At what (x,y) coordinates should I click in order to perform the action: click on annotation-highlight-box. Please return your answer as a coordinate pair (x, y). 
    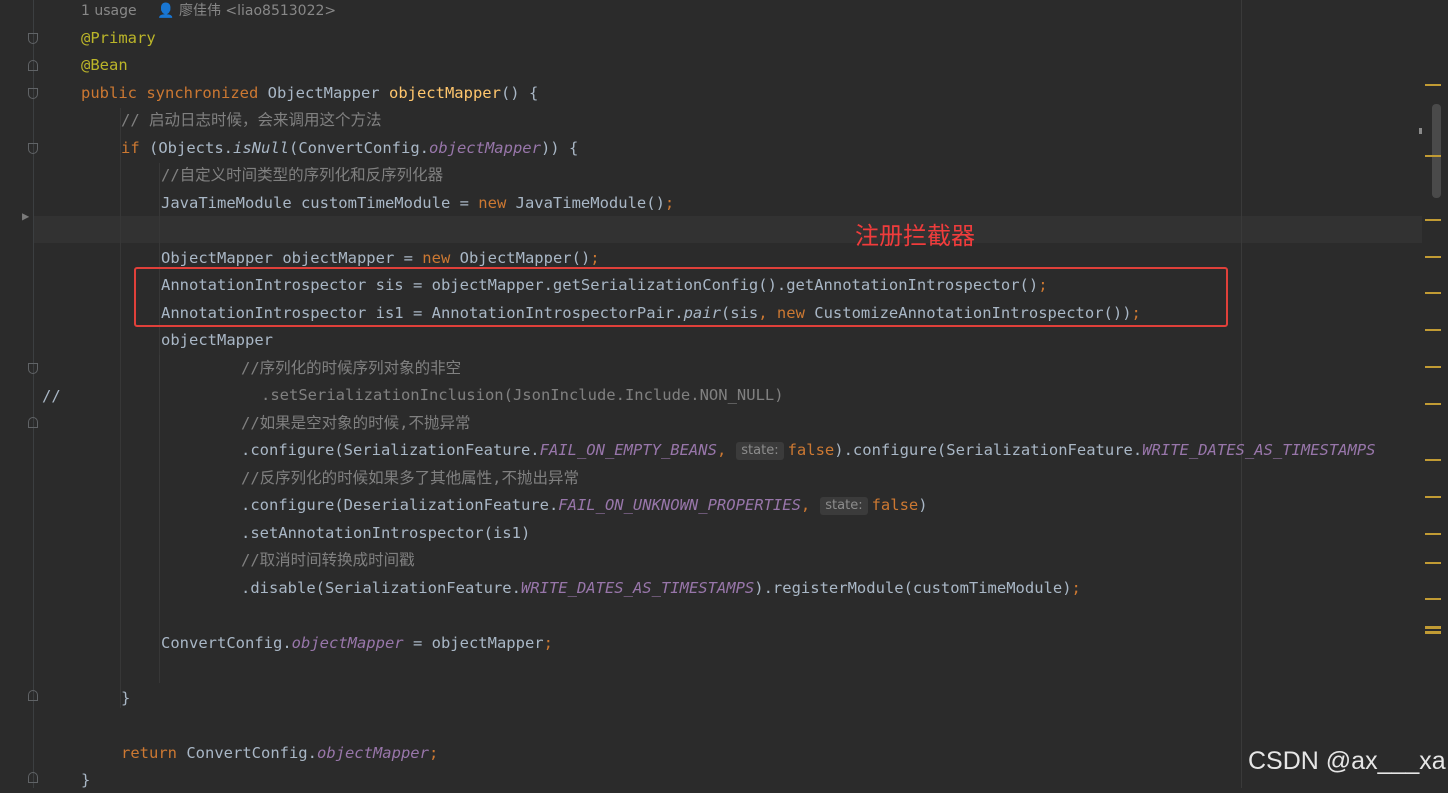
    Looking at the image, I should click on (681, 297).